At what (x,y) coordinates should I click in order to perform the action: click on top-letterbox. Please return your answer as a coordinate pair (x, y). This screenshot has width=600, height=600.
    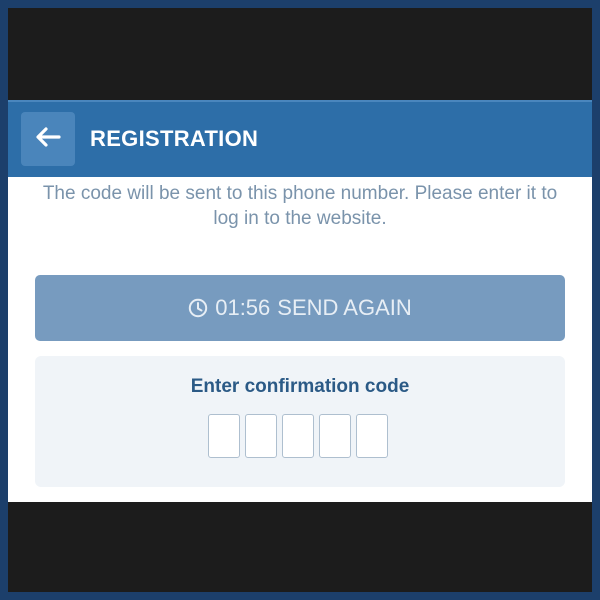
    Looking at the image, I should click on (300, 54).